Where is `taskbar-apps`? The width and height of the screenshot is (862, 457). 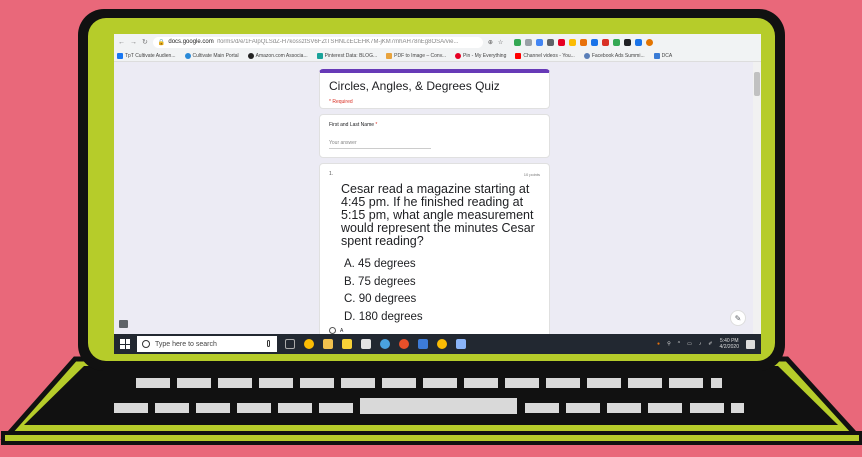
taskbar-apps is located at coordinates (375, 344).